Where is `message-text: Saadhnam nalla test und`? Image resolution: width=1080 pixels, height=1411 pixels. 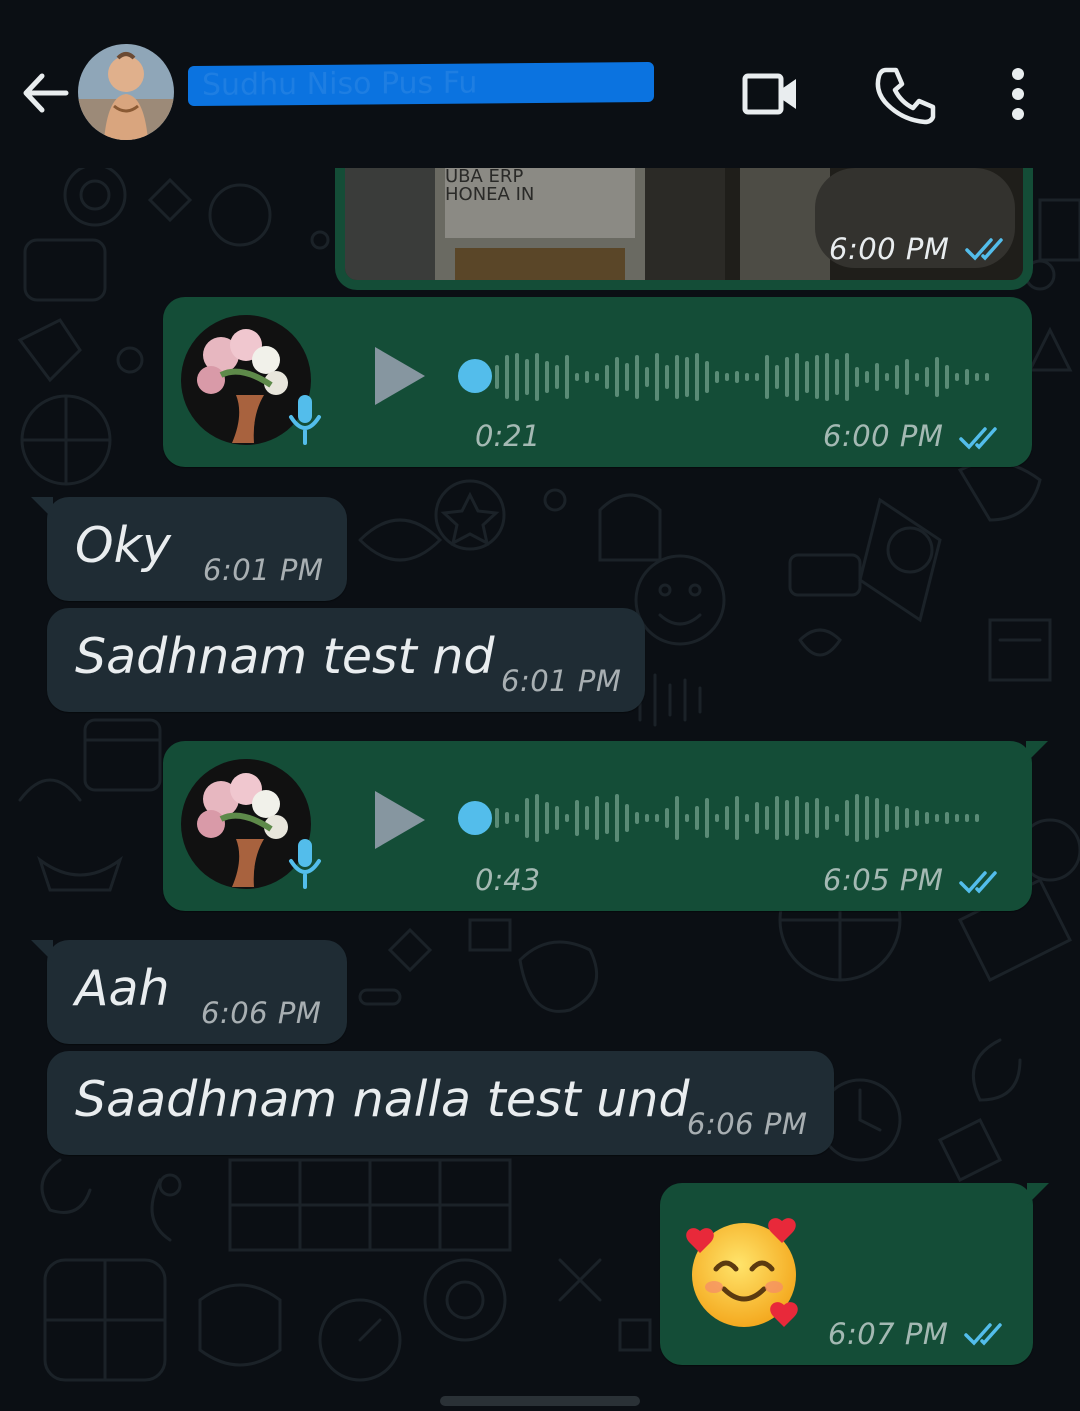 message-text: Saadhnam nalla test und is located at coordinates (382, 1099).